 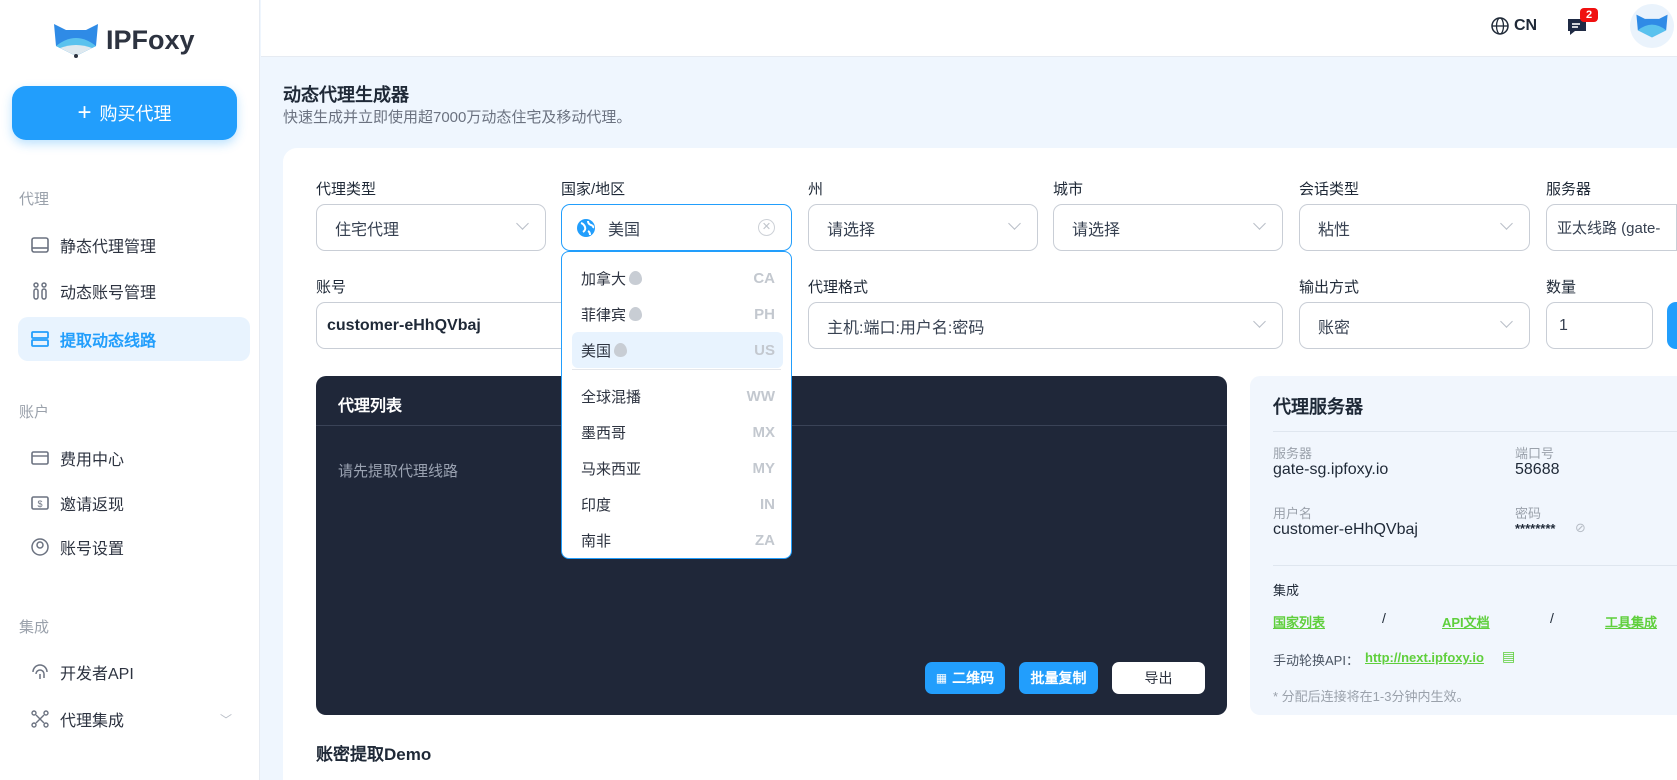 I want to click on rotate-api-link: http://next.ipfoxy.io, so click(x=1424, y=657).